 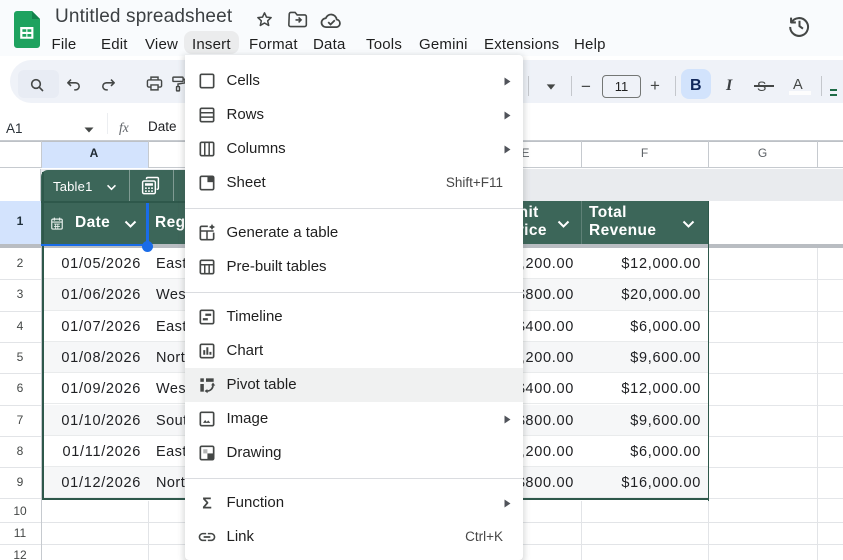 What do you see at coordinates (207, 503) in the screenshot?
I see `svg-text: Σ` at bounding box center [207, 503].